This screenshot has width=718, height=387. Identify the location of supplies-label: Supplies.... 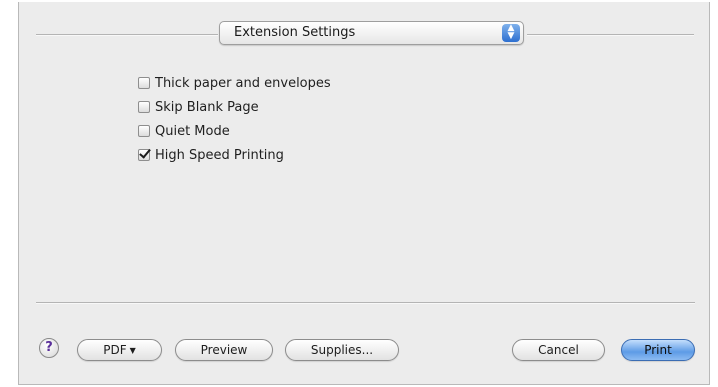
(342, 350).